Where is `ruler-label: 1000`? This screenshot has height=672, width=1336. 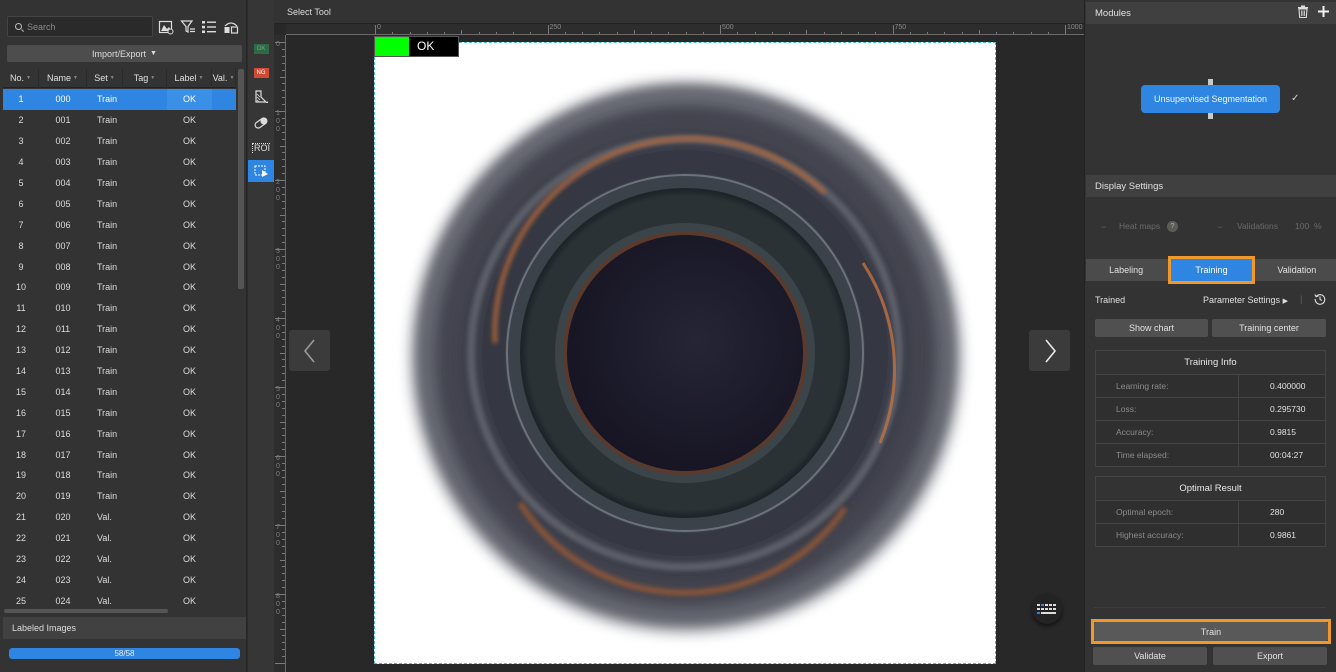
ruler-label: 1000 is located at coordinates (1075, 27).